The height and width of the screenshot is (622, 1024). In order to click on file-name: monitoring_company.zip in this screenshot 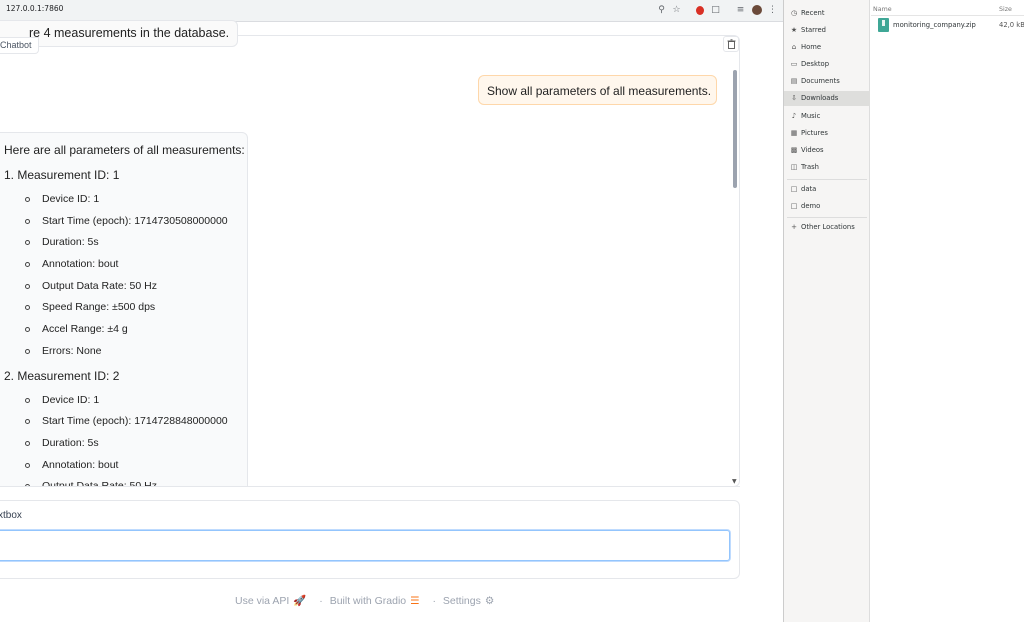, I will do `click(934, 25)`.